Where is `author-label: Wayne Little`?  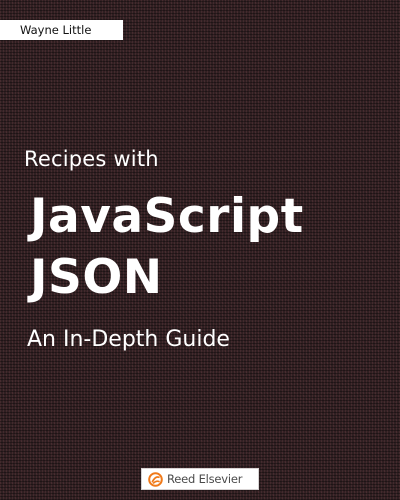 author-label: Wayne Little is located at coordinates (61, 30).